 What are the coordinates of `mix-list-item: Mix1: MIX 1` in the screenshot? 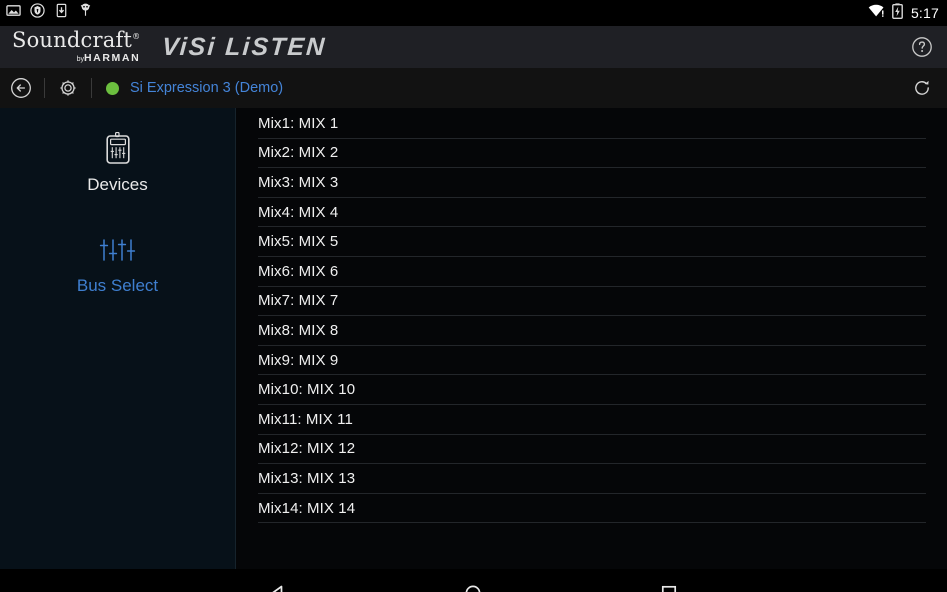 It's located at (592, 124).